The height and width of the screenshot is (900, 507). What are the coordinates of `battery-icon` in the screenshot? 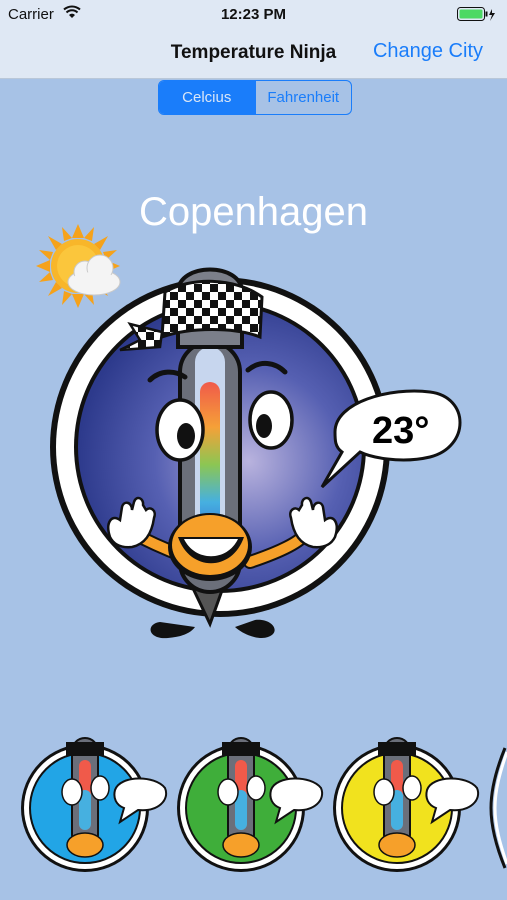 It's located at (476, 14).